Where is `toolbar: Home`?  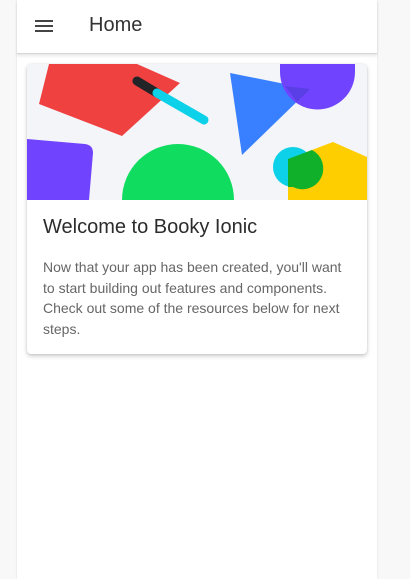 toolbar: Home is located at coordinates (197, 27).